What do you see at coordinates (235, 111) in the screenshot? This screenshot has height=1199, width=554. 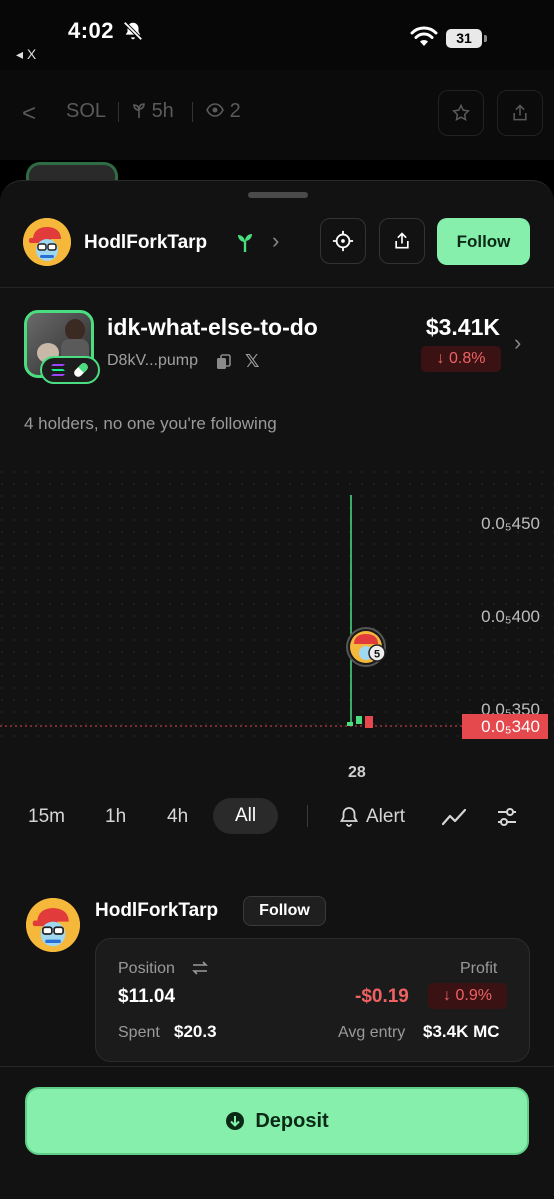 I see `background-views-value: 2` at bounding box center [235, 111].